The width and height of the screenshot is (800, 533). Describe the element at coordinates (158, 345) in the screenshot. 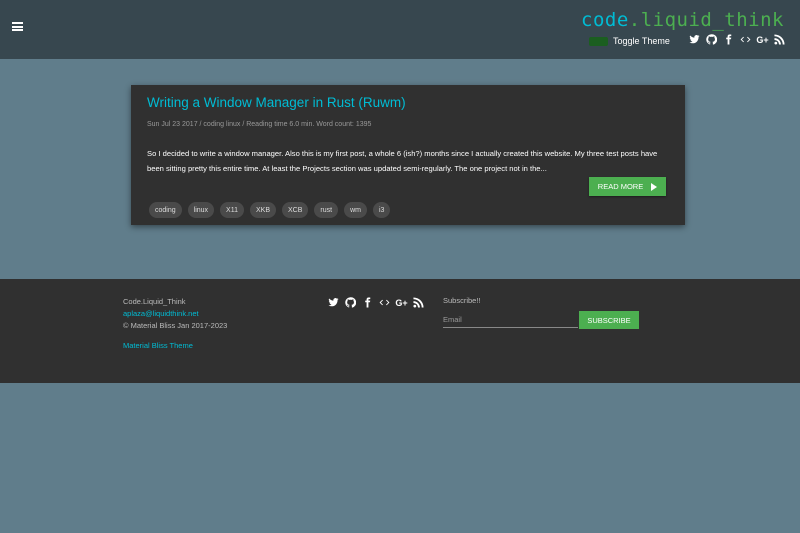

I see `theme-credit-link: Material Bliss Theme` at that location.